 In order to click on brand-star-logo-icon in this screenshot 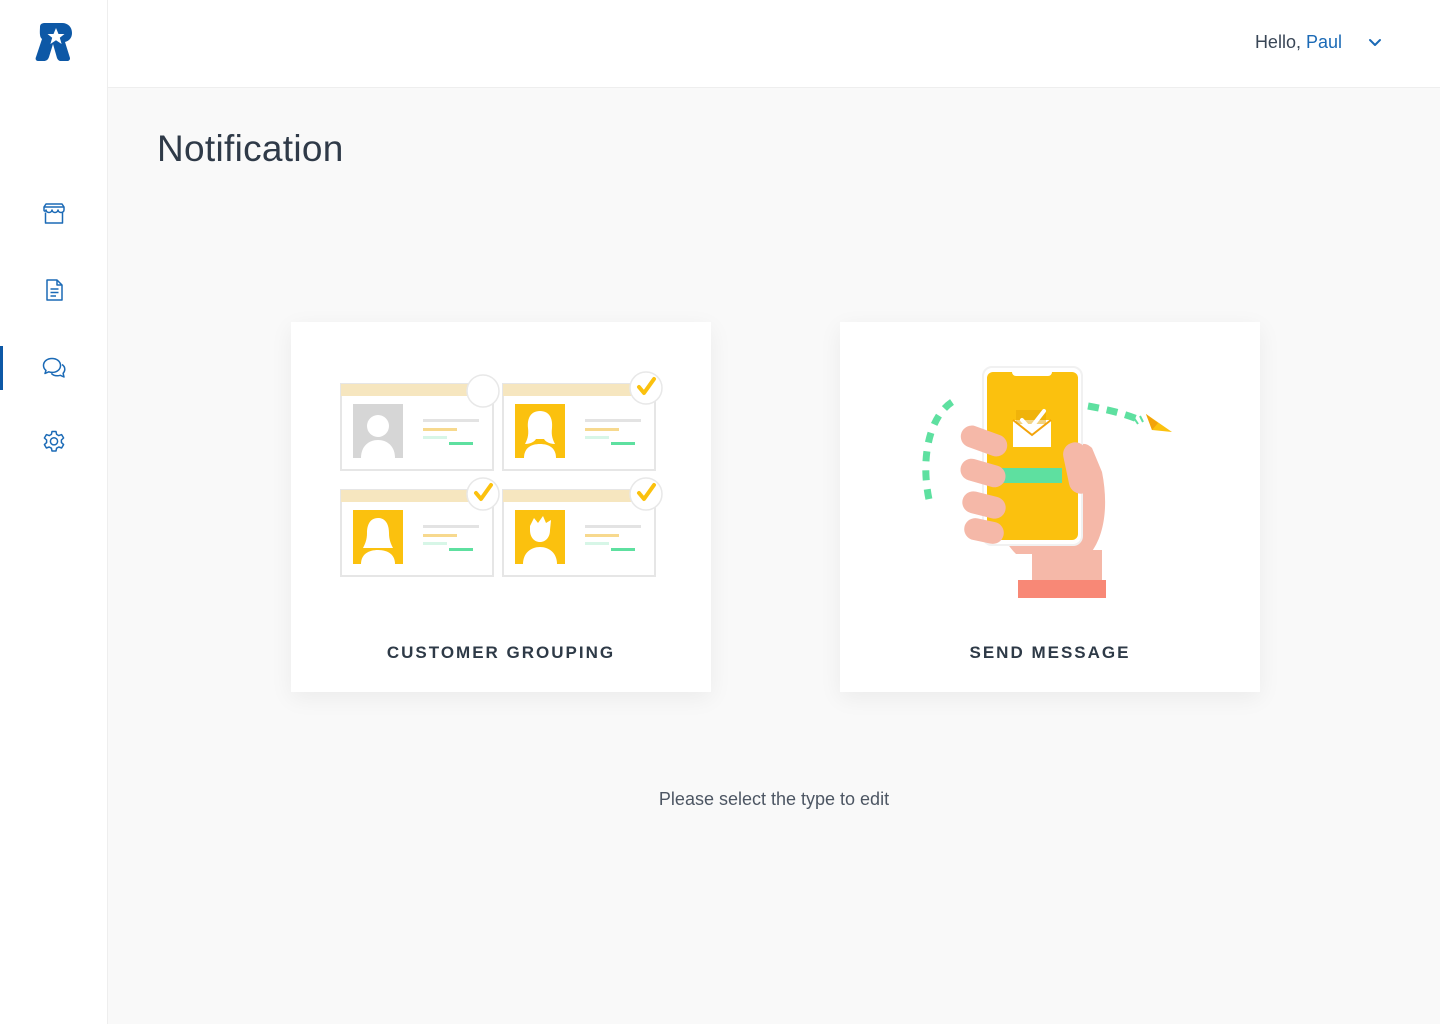, I will do `click(53, 42)`.